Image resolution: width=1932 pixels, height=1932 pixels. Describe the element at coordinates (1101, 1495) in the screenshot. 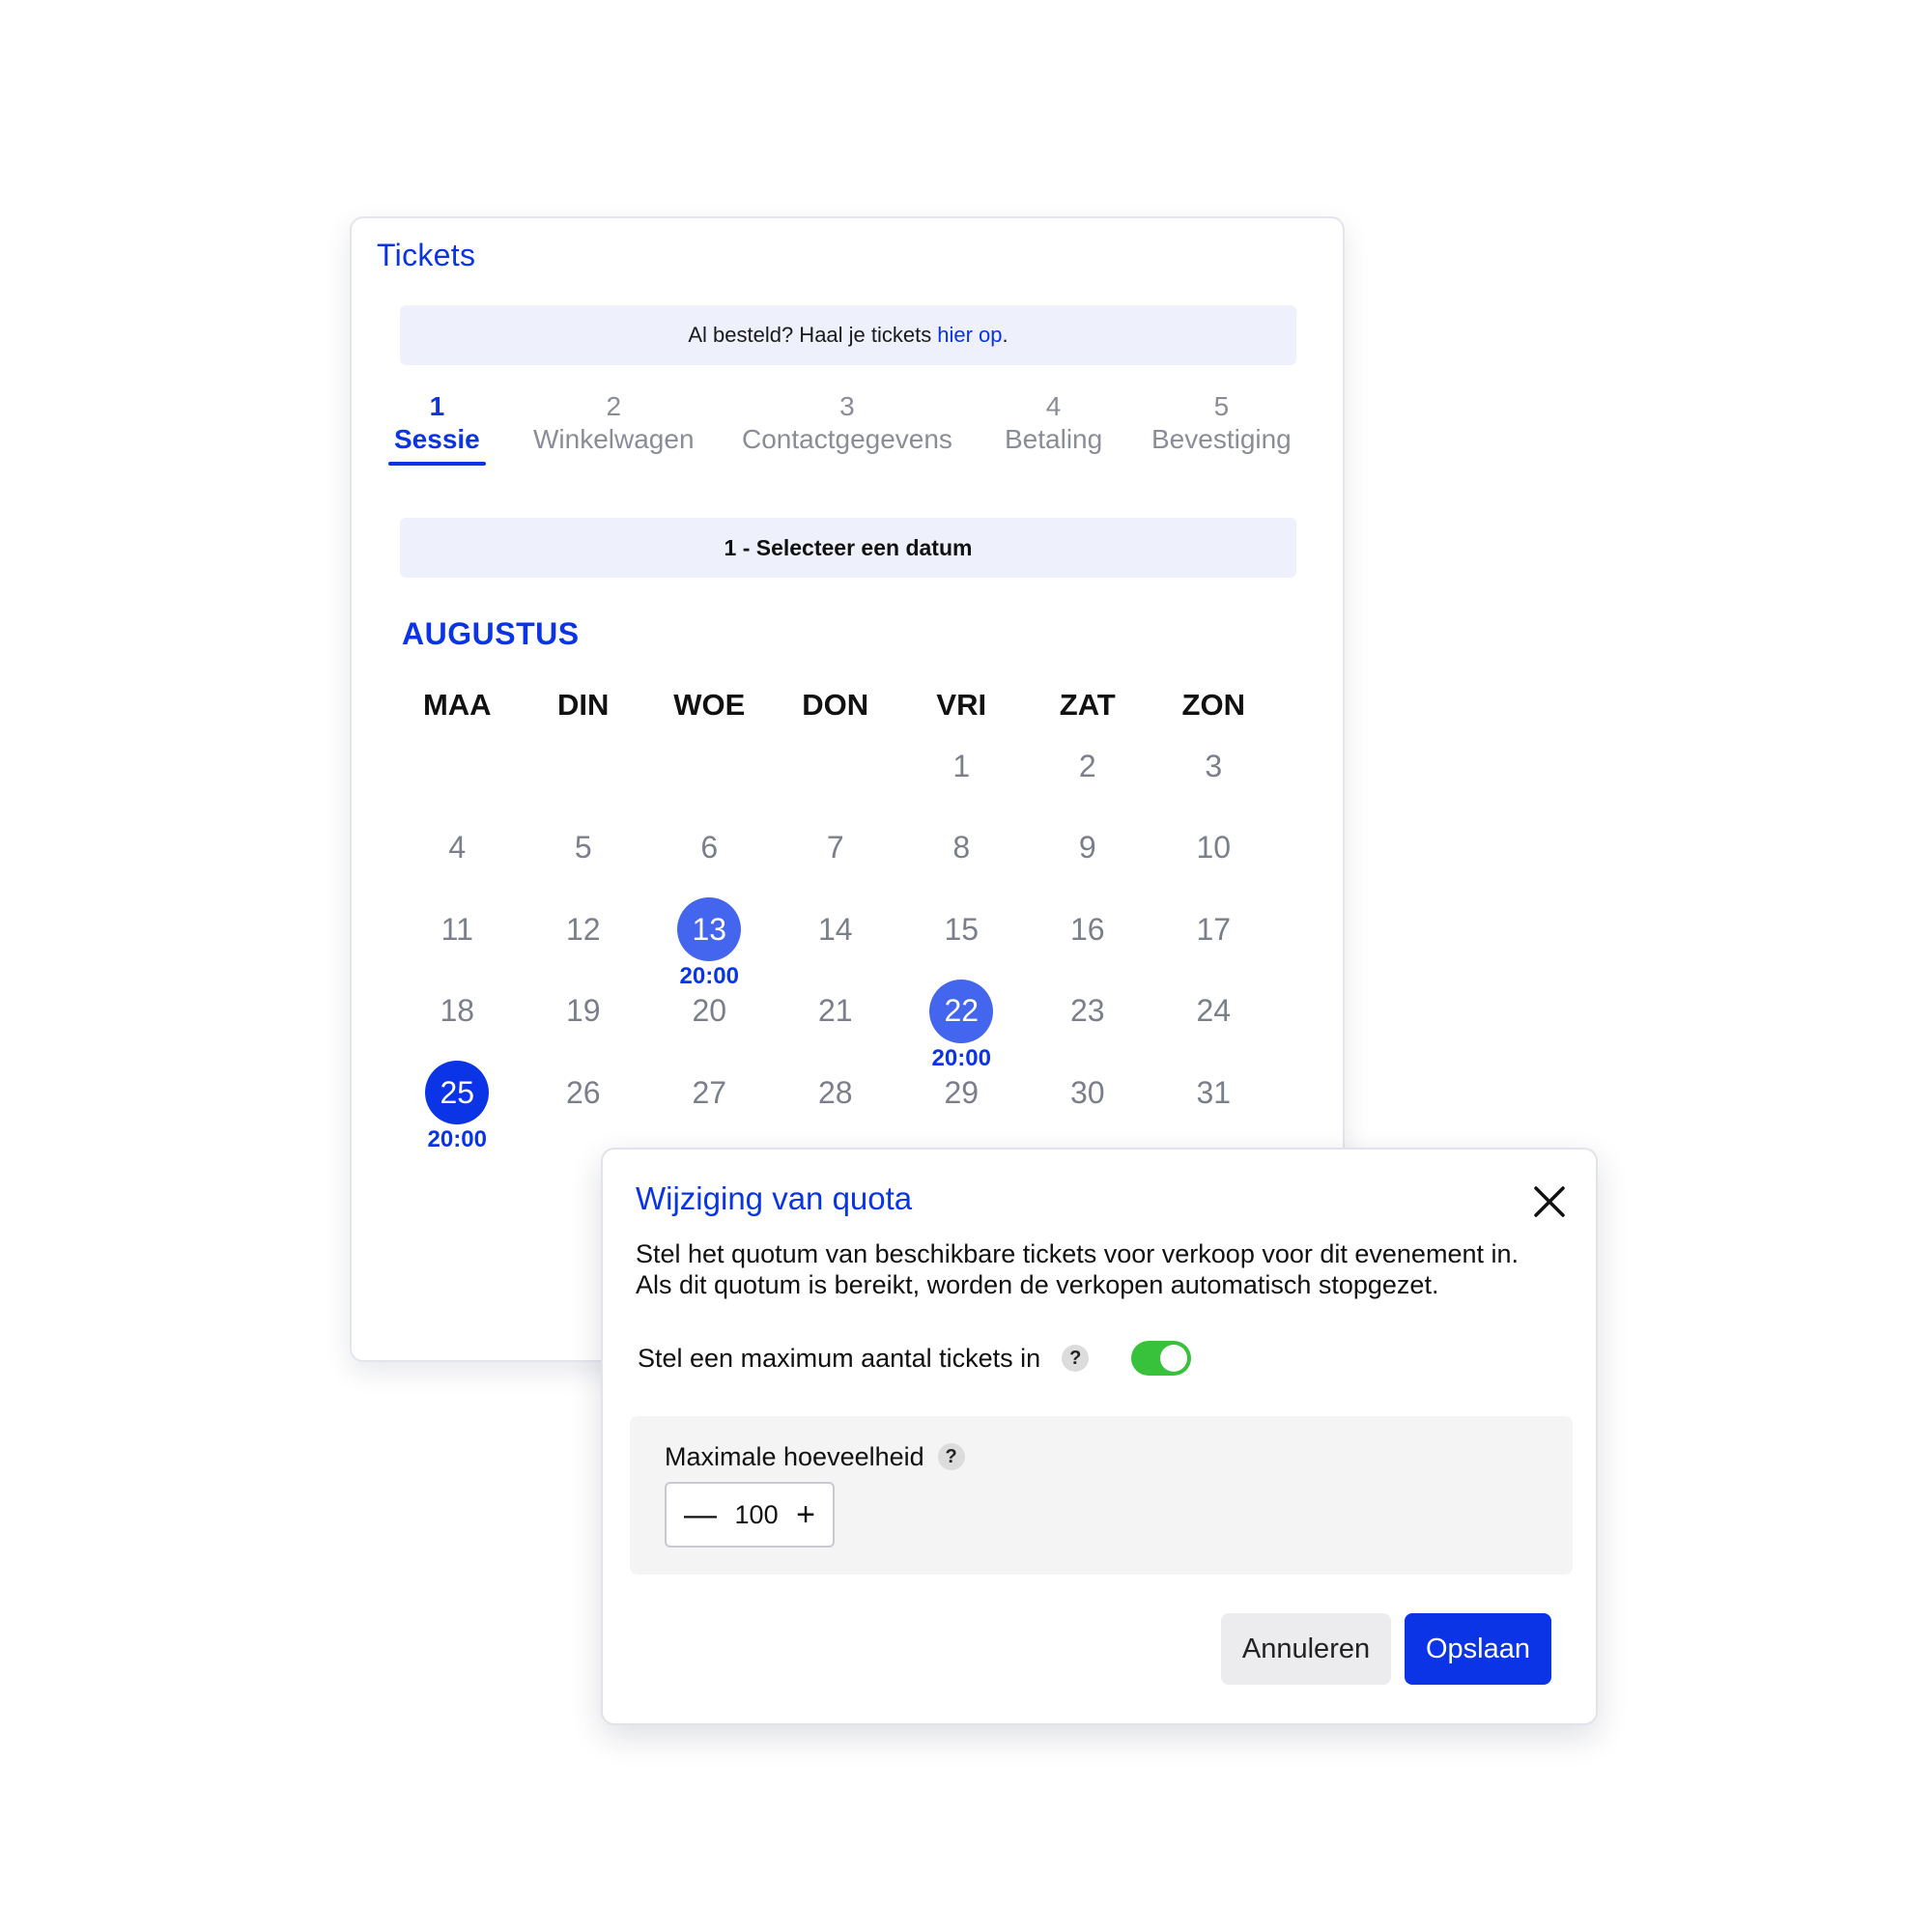

I see `quantity-panel: Maximale hoeveelheid ? — 100 +` at that location.